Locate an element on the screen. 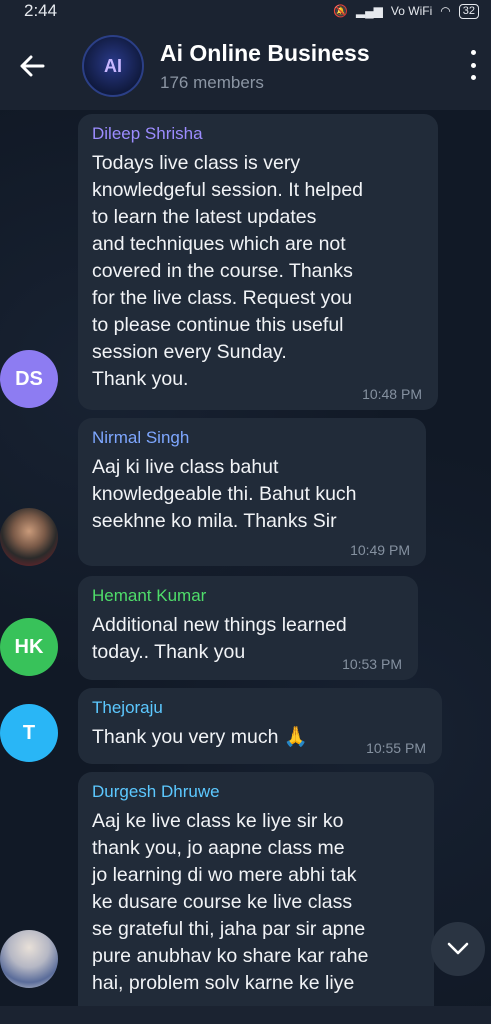 This screenshot has height=1024, width=491. scroll-to-bottom-button is located at coordinates (458, 949).